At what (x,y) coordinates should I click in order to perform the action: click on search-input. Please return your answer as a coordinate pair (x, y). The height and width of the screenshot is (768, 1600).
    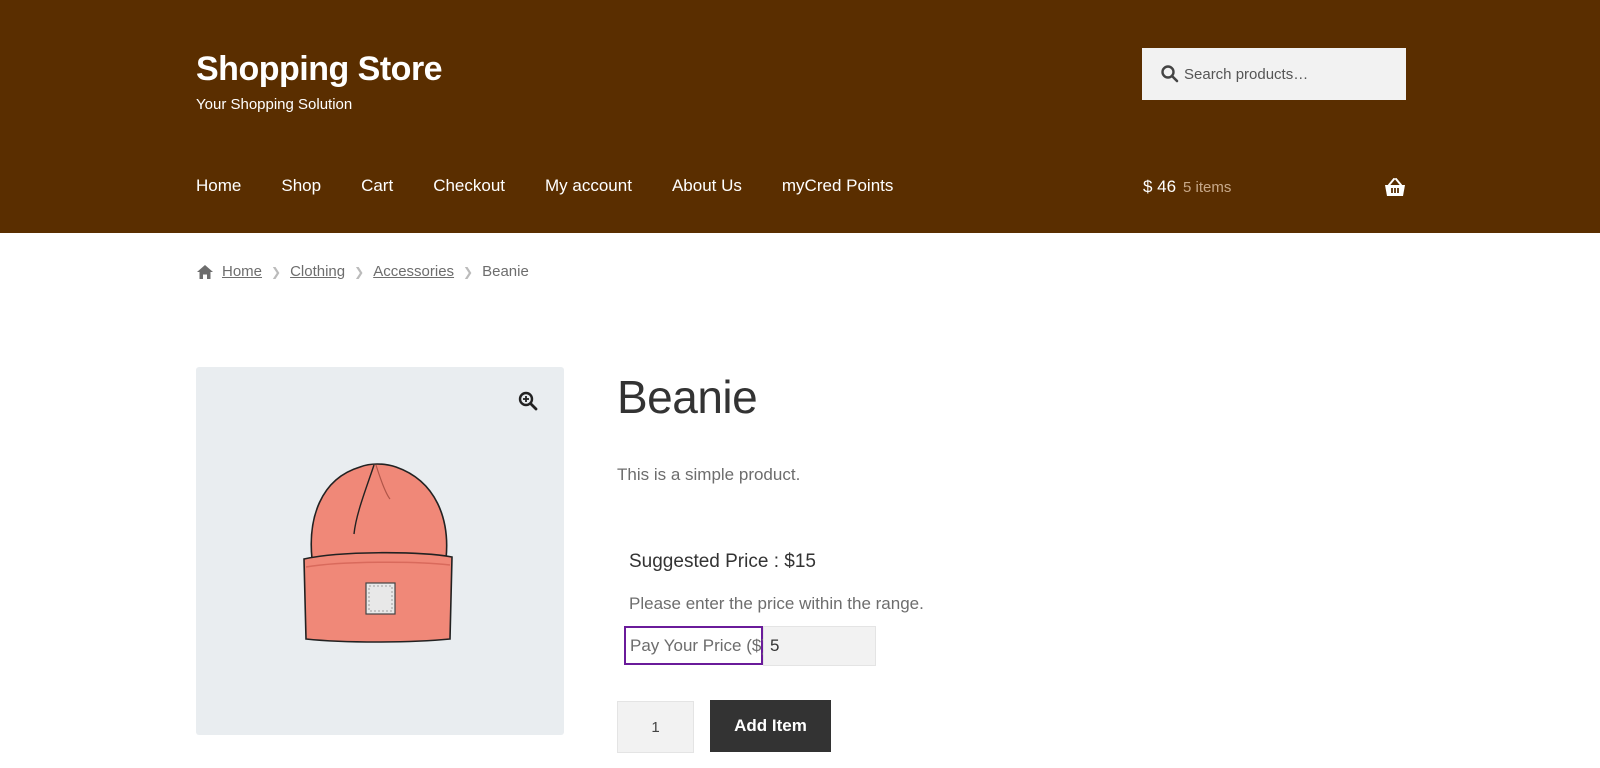
    Looking at the image, I should click on (1291, 74).